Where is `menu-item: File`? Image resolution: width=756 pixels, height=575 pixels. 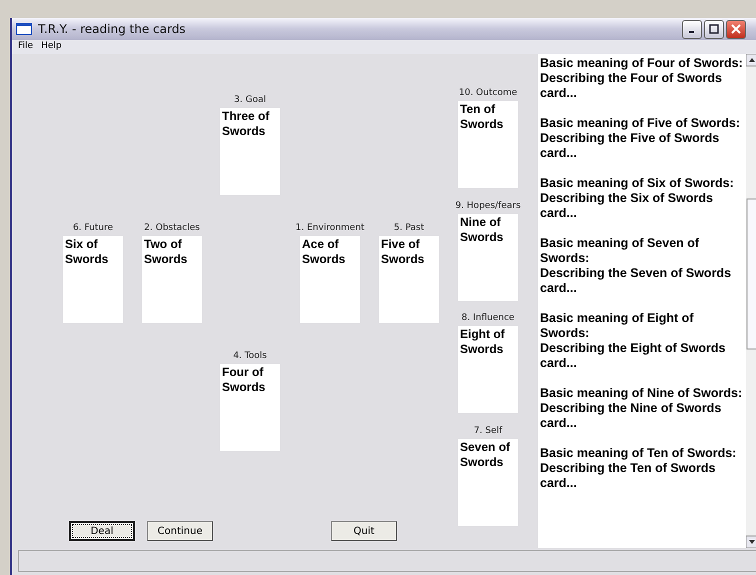 menu-item: File is located at coordinates (26, 47).